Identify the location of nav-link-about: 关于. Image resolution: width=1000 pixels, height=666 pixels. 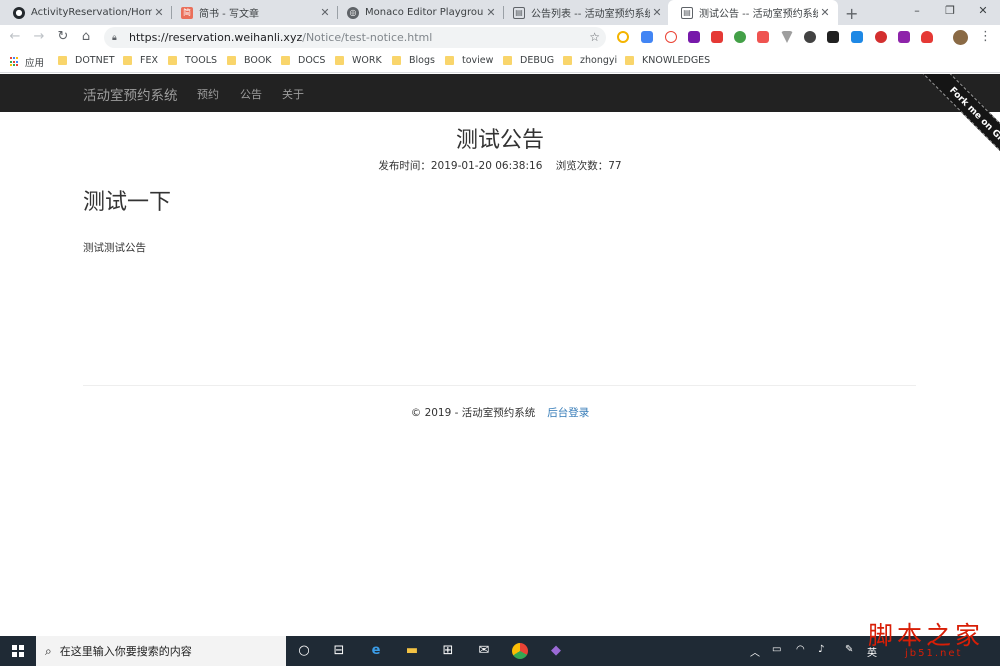
(293, 94).